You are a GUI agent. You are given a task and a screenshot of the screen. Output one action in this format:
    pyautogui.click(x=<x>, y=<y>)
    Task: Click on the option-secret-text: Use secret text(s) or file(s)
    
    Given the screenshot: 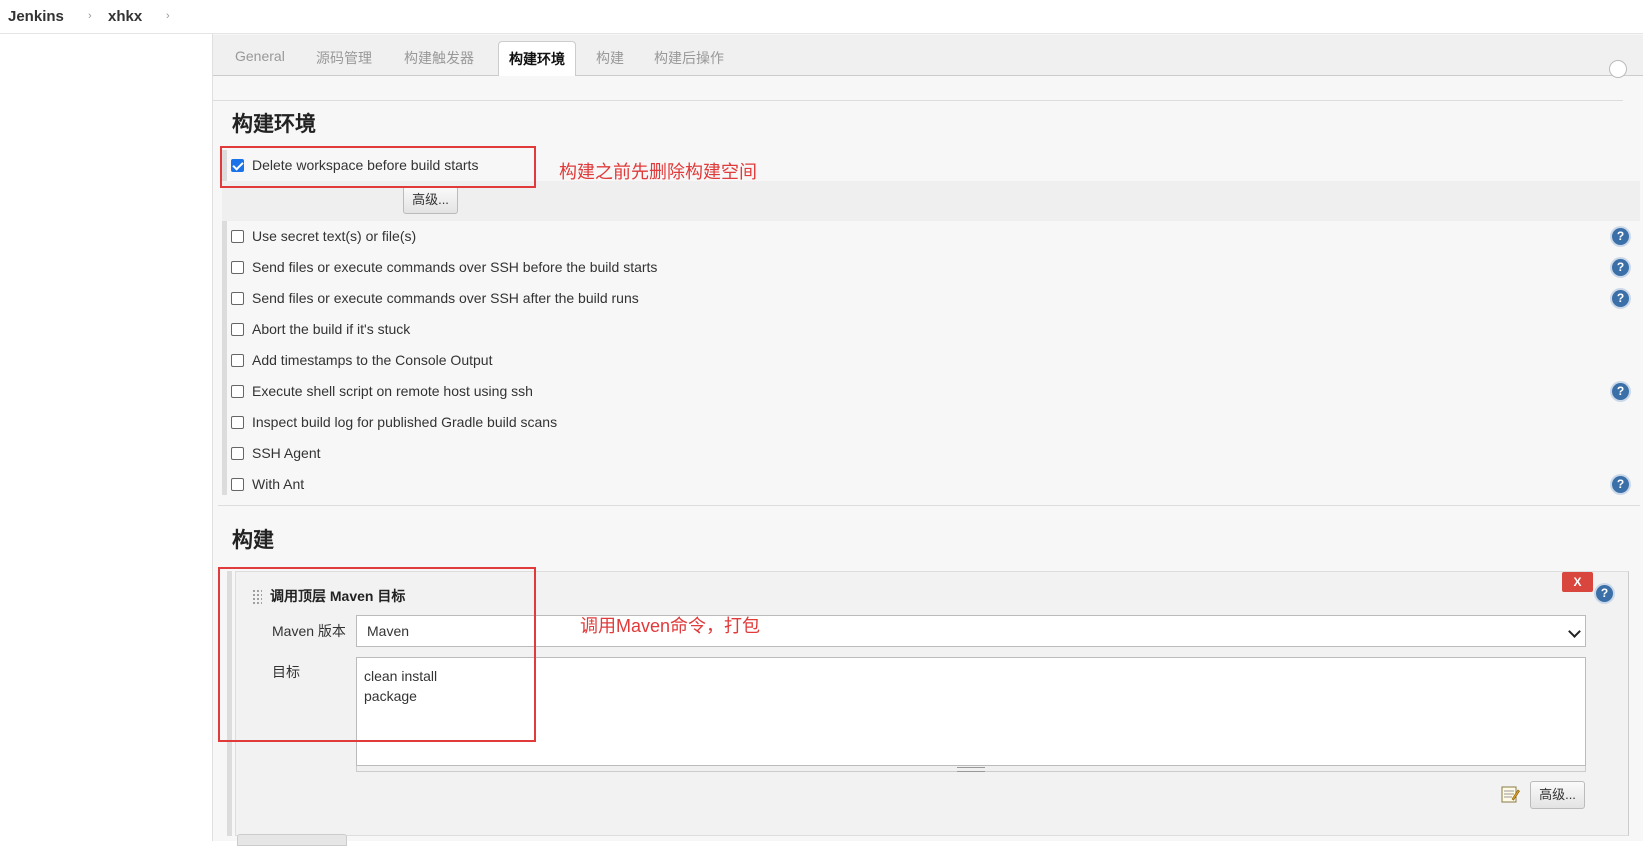 What is the action you would take?
    pyautogui.click(x=323, y=236)
    